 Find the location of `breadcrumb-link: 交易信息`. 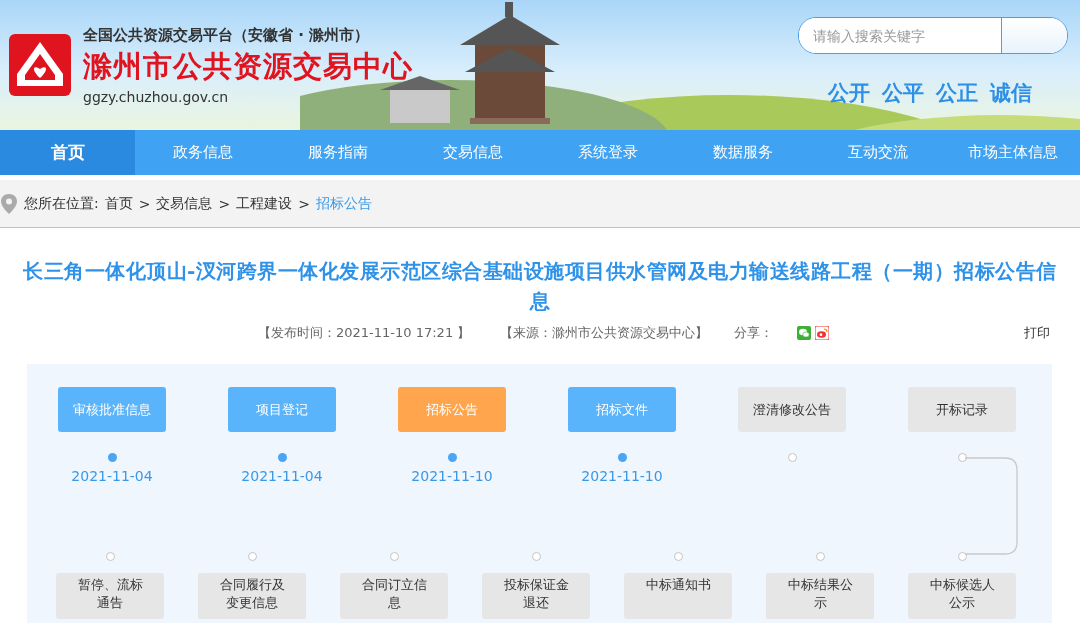

breadcrumb-link: 交易信息 is located at coordinates (184, 203).